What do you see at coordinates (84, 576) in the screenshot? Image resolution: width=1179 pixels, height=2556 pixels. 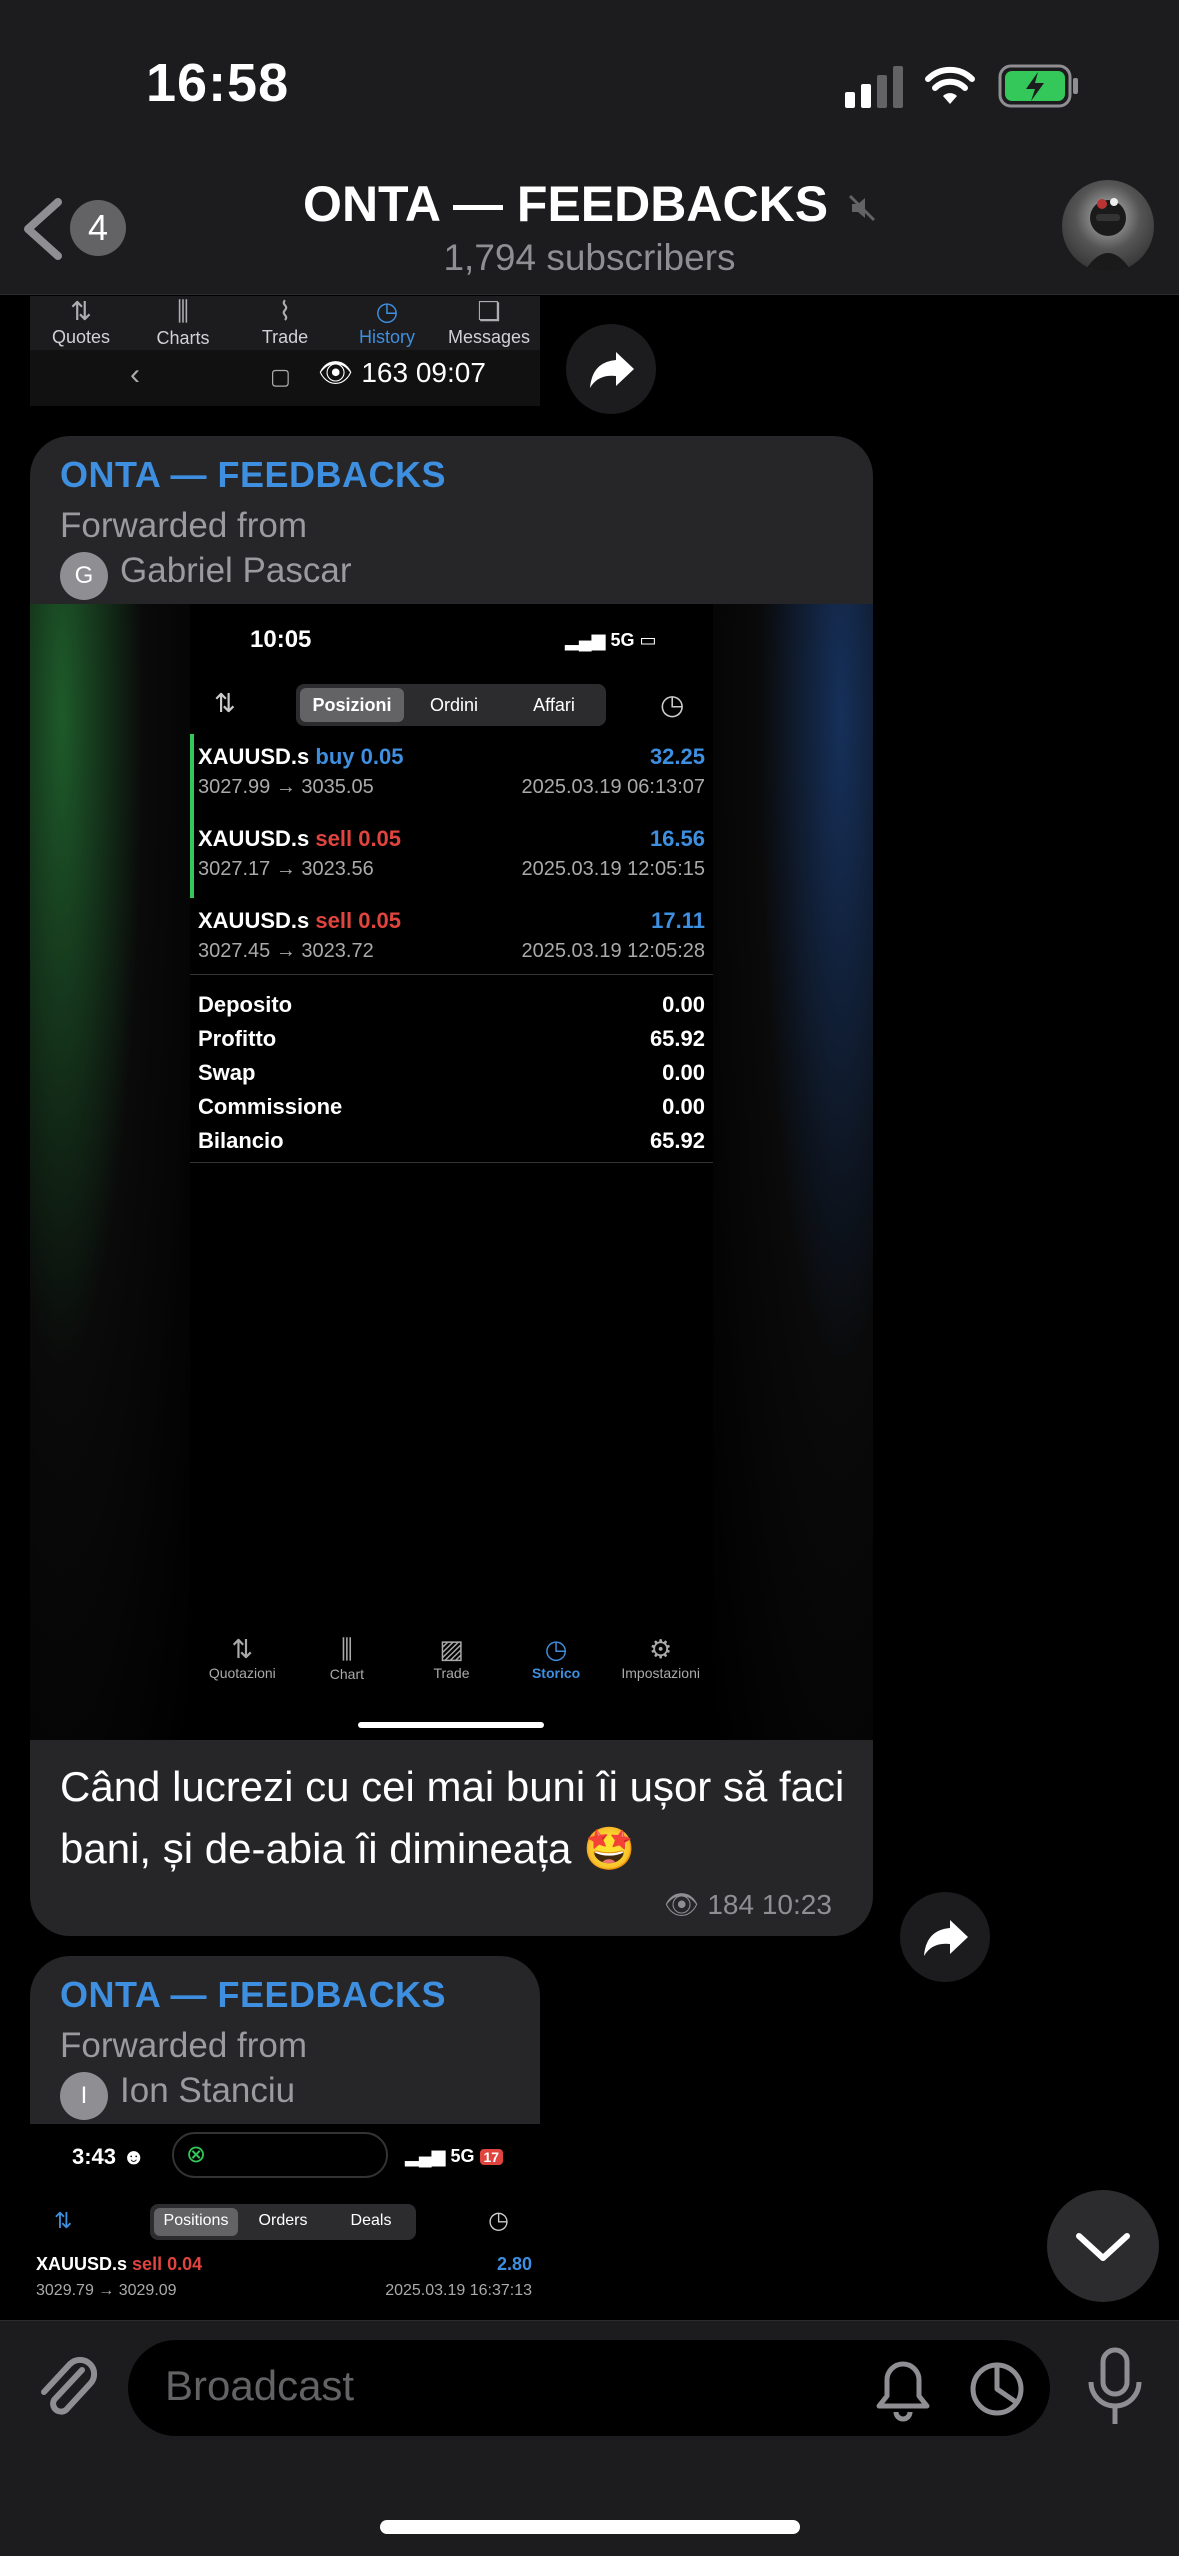 I see `forwarded-avatar: G` at bounding box center [84, 576].